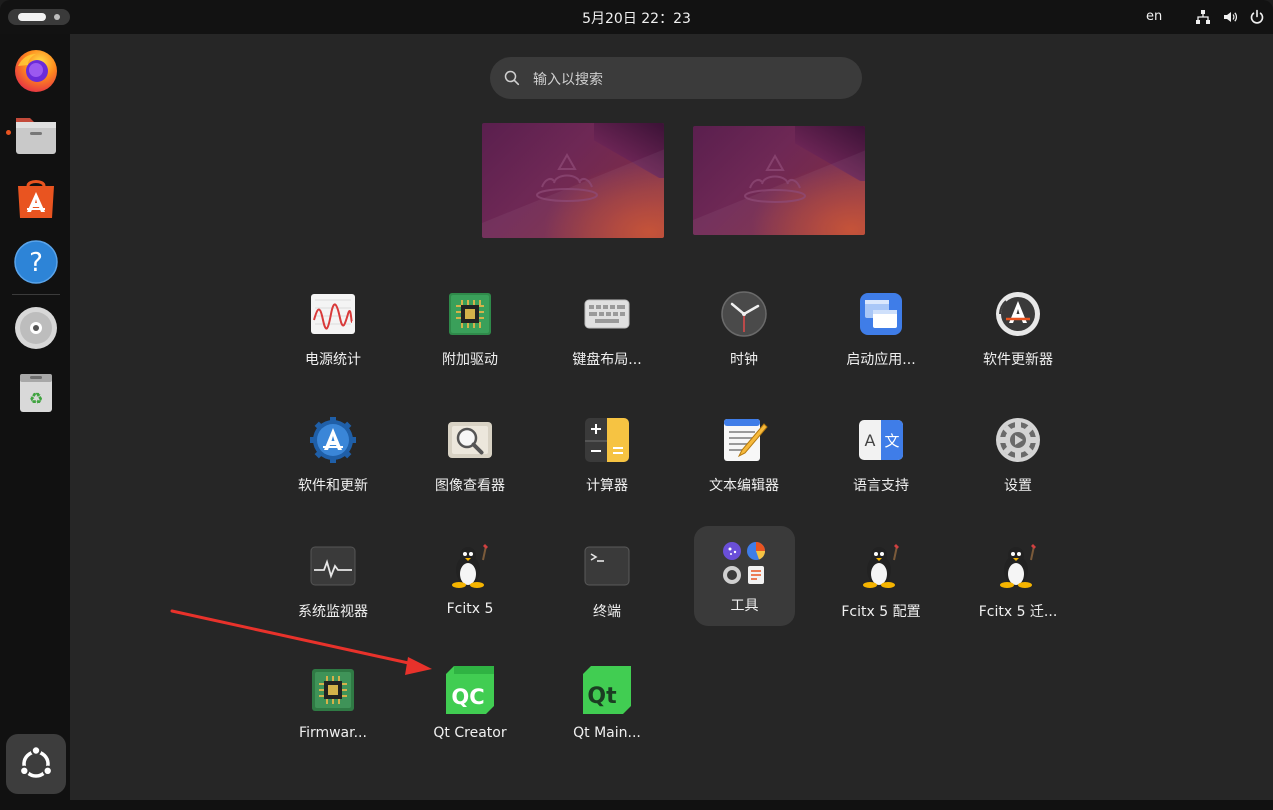 The width and height of the screenshot is (1273, 810). I want to click on app-text-editor: 文本编辑器, so click(744, 451).